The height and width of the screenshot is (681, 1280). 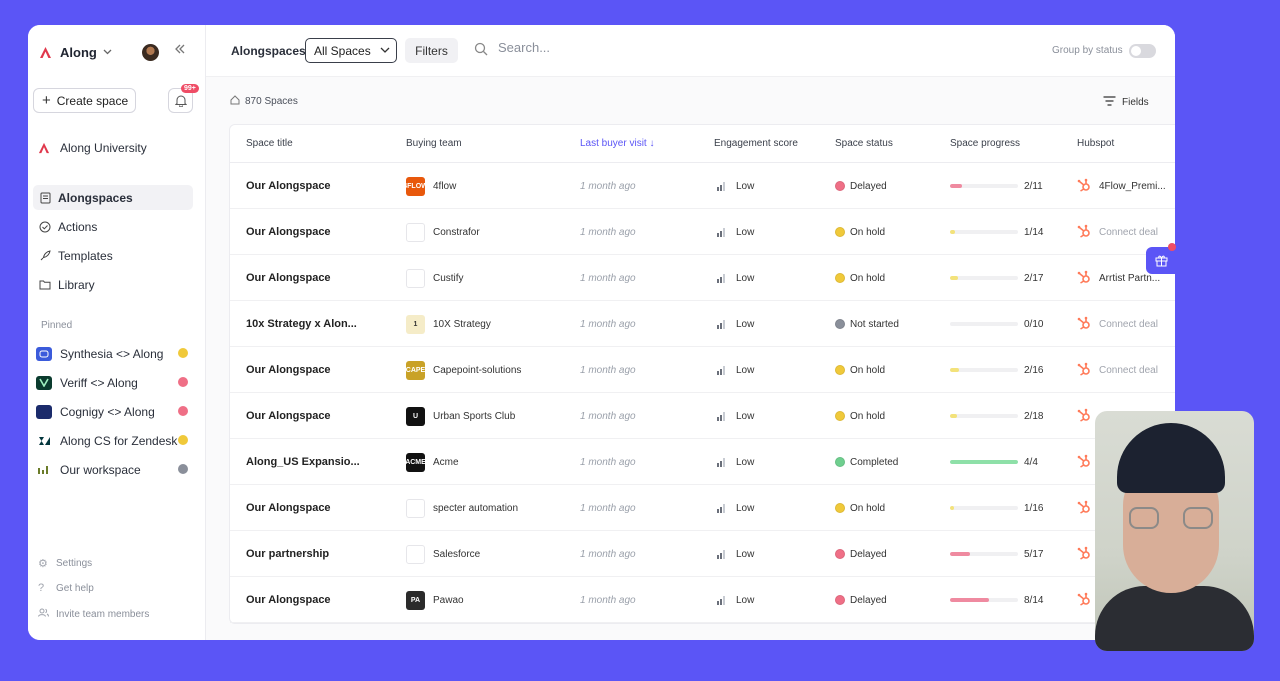 What do you see at coordinates (112, 382) in the screenshot?
I see `pinned-item-veriff: Veriff <> Along` at bounding box center [112, 382].